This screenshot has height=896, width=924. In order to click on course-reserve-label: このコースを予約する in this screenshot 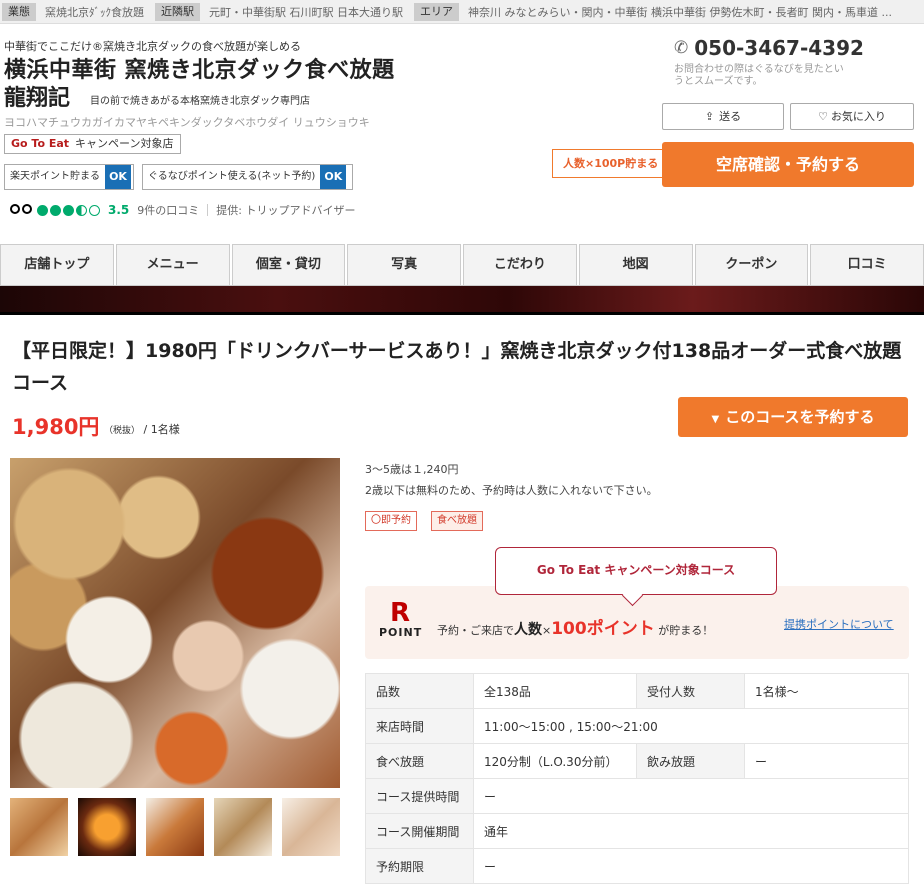, I will do `click(800, 417)`.